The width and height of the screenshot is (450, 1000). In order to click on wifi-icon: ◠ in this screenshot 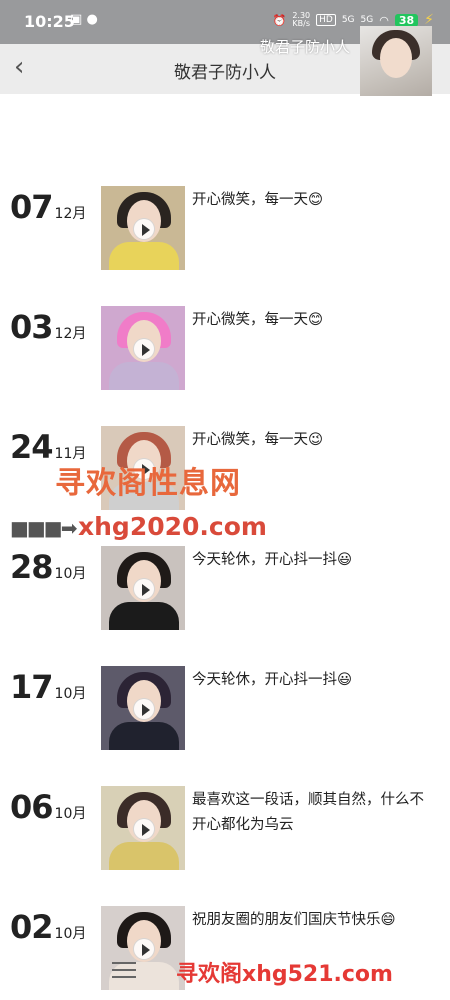, I will do `click(384, 20)`.